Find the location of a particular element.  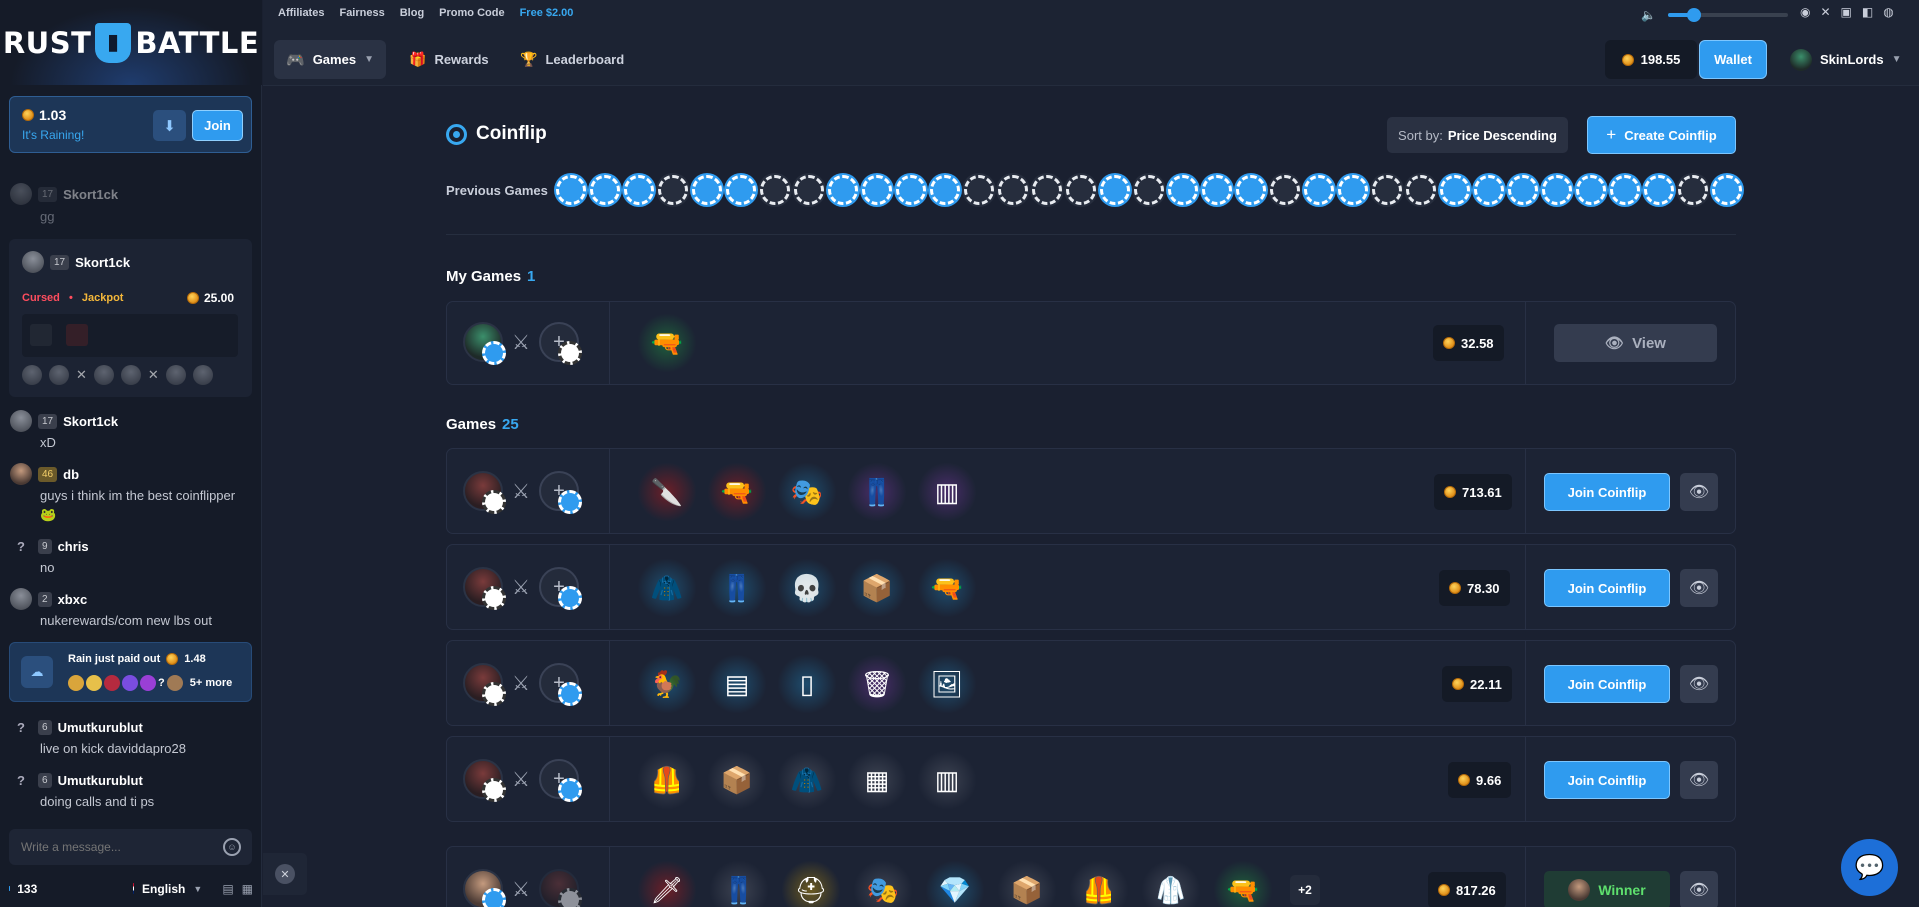

rain-tip-icon: ⬇ is located at coordinates (169, 125).